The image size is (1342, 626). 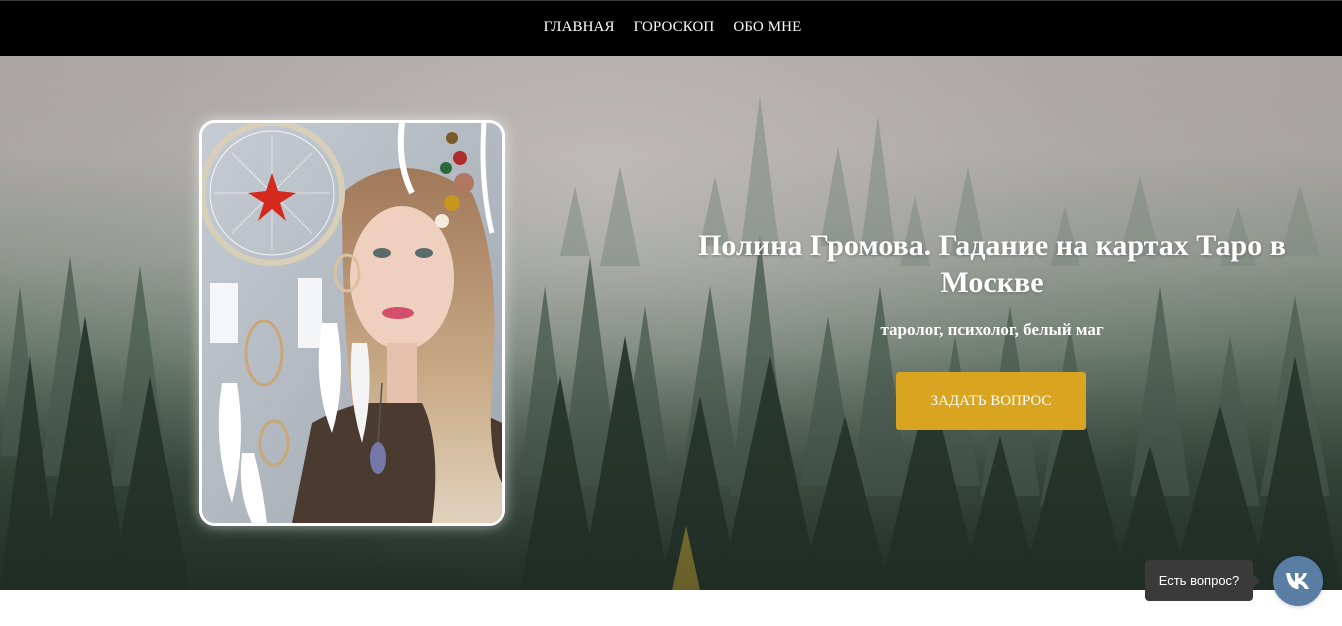 I want to click on nav-link-horoscope: ГОРОСКОП, so click(x=674, y=27).